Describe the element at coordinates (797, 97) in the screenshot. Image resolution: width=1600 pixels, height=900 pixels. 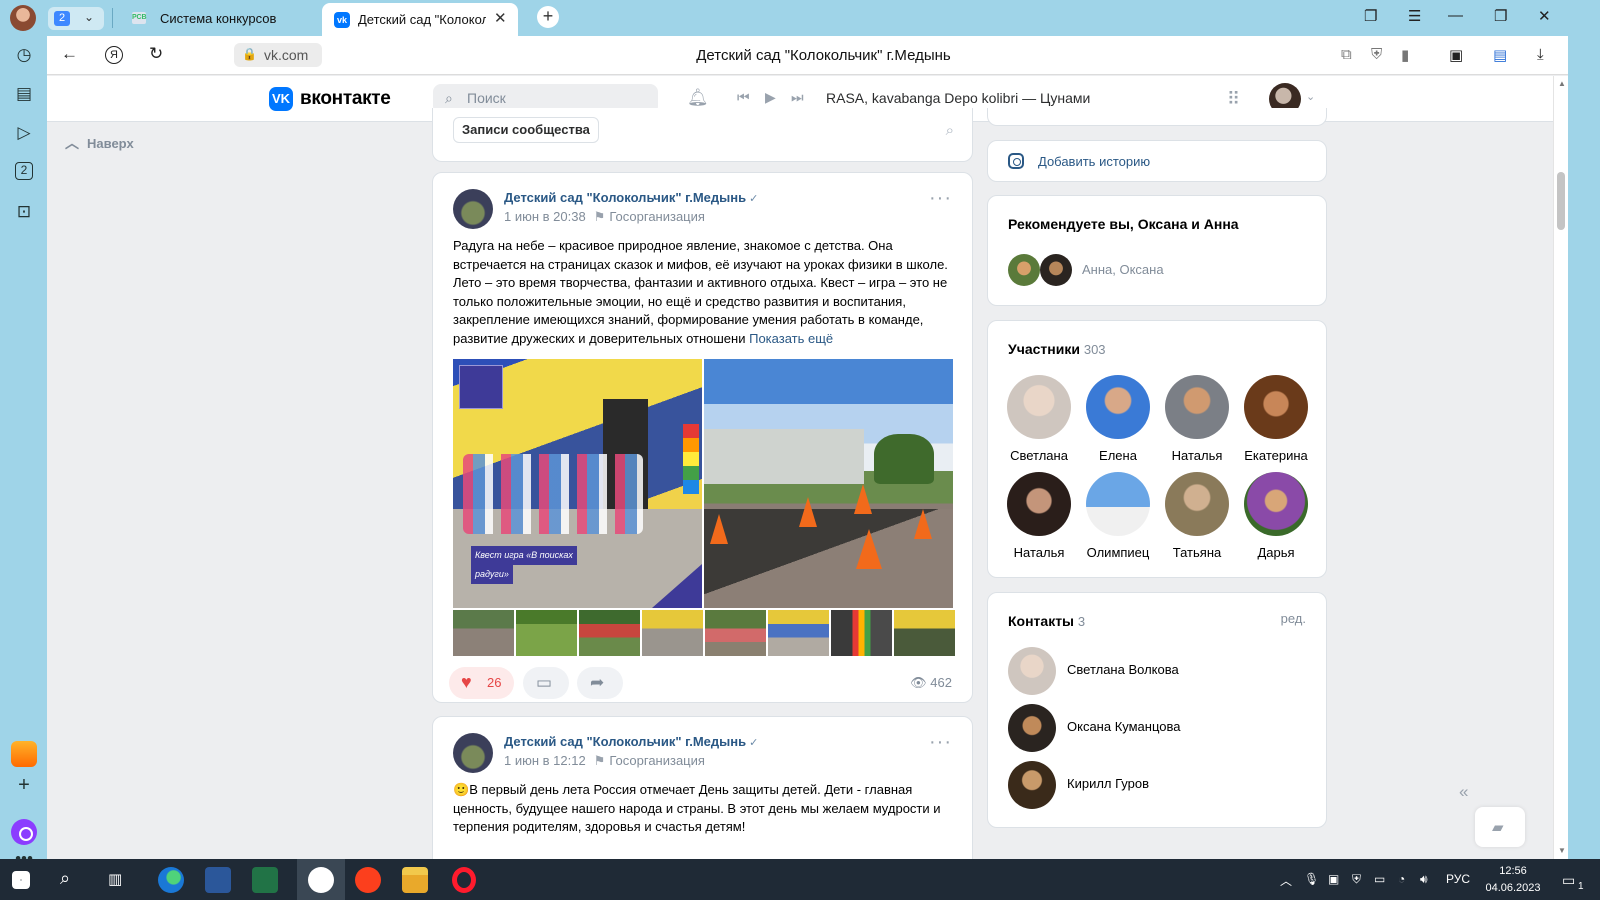
I see `next-track-icon: ⏭︎` at that location.